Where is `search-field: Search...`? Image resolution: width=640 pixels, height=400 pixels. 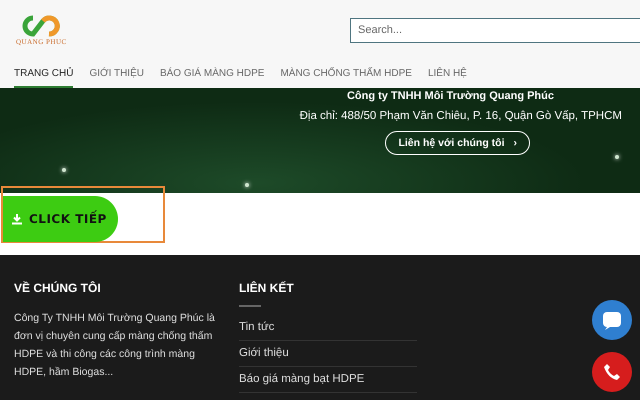
search-field: Search... is located at coordinates (495, 30).